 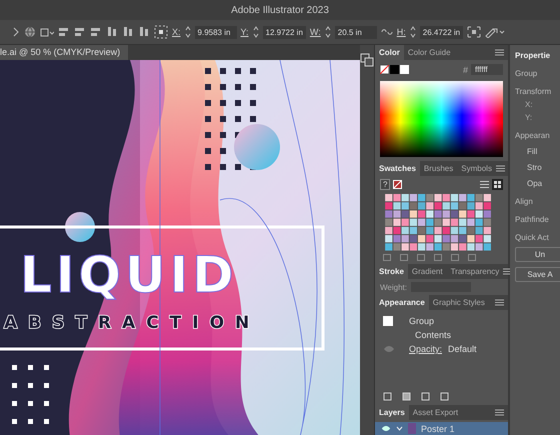 I want to click on panel-tab: Gradient, so click(x=427, y=272).